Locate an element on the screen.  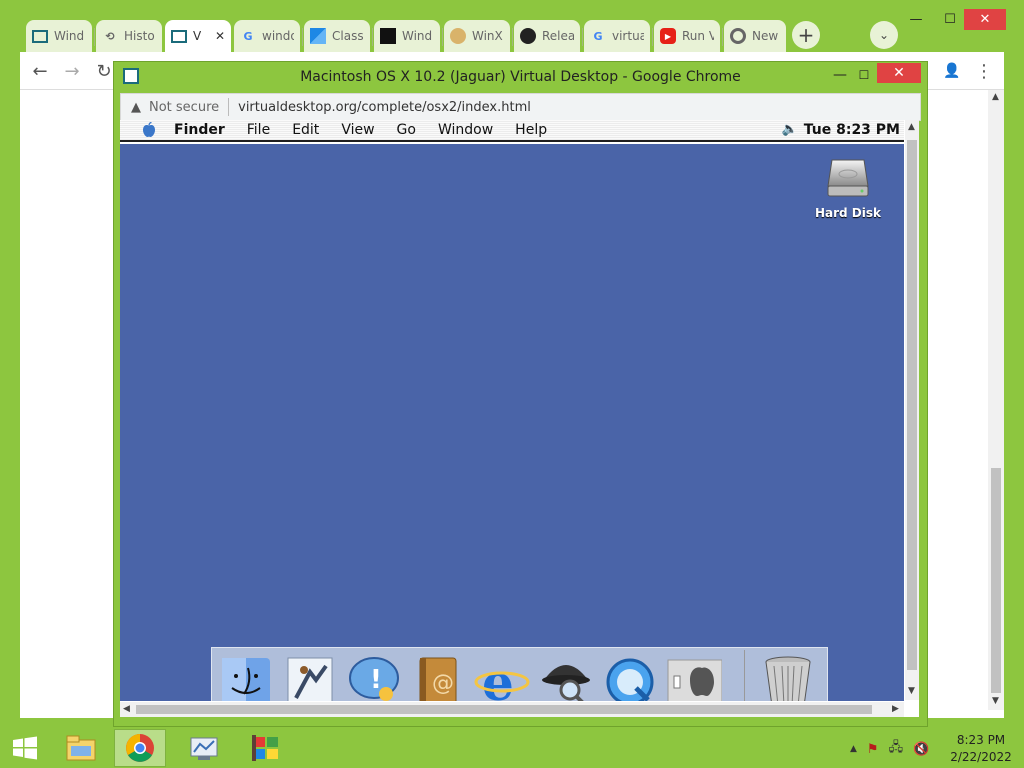
tab-label: New is located at coordinates (765, 36).